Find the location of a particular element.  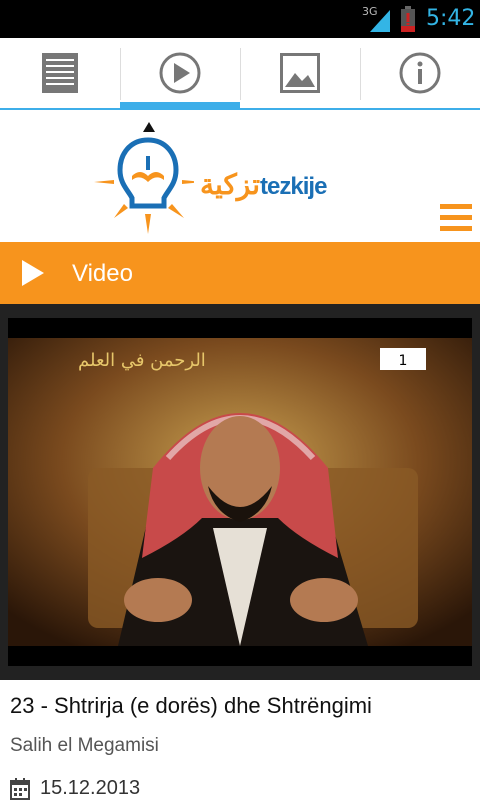

section-header: Video is located at coordinates (240, 273).